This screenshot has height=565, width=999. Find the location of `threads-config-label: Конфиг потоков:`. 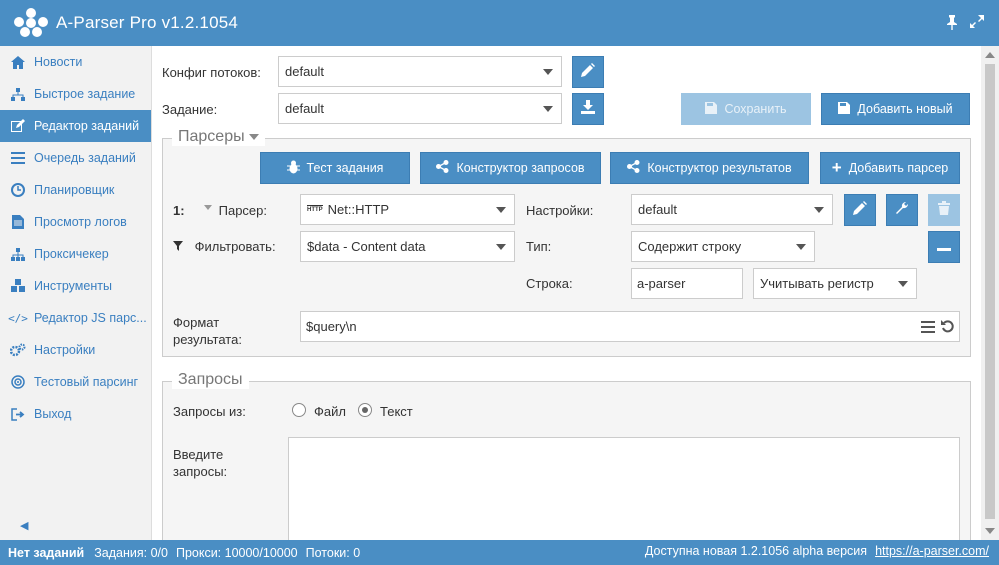

threads-config-label: Конфиг потоков: is located at coordinates (211, 72).